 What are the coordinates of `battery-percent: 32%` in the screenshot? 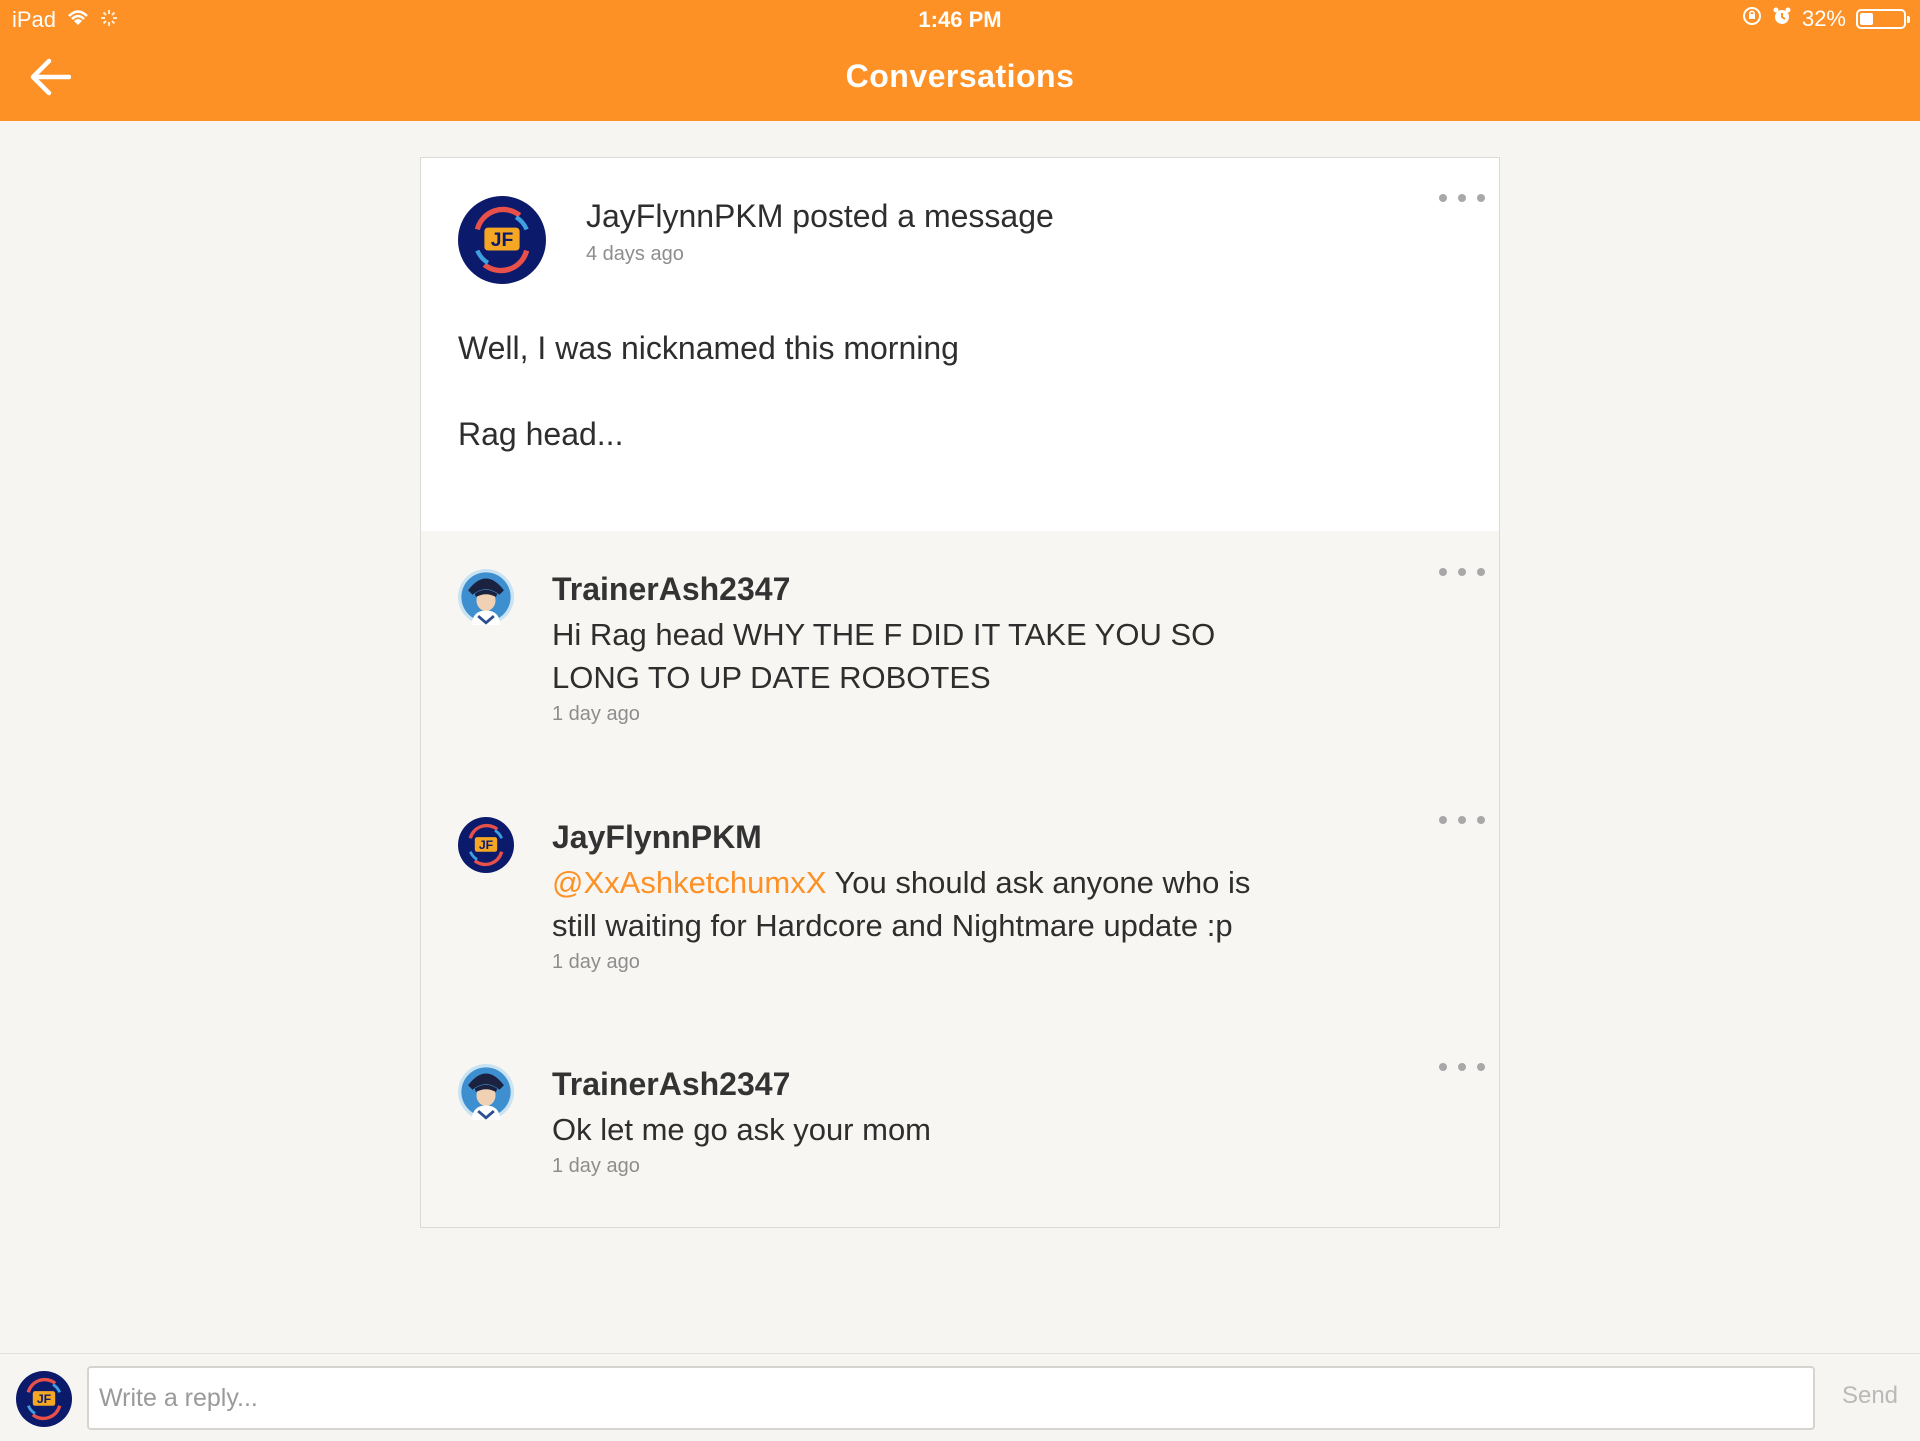 It's located at (1823, 18).